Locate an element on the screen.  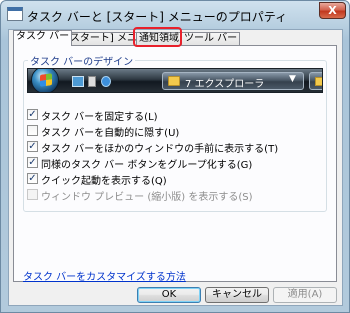
apply-button: 適用(A) is located at coordinates (305, 295).